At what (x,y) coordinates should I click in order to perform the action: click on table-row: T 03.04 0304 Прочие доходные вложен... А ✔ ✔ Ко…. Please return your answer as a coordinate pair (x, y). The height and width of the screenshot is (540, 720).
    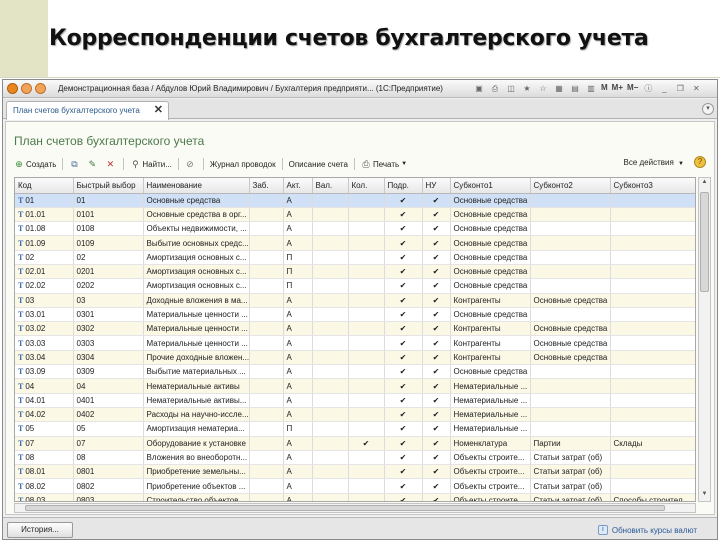
    Looking at the image, I should click on (355, 358).